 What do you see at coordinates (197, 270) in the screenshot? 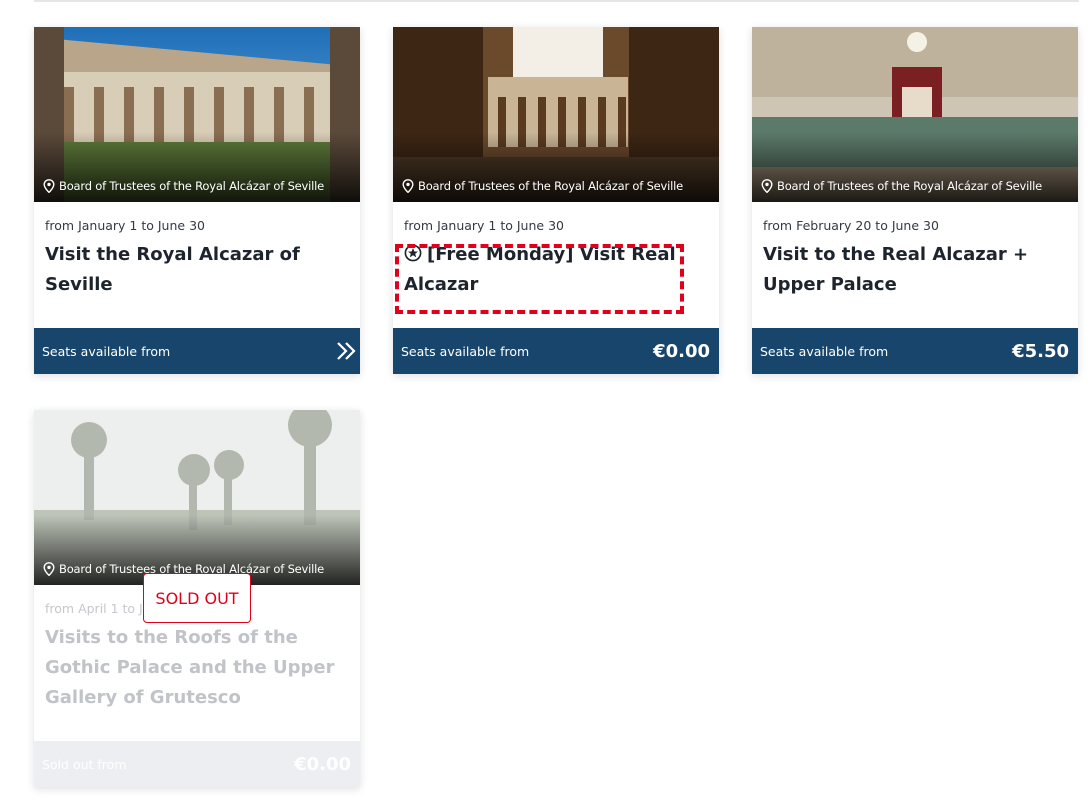
I see `event-title: Visit the Royal Alcazar of Seville` at bounding box center [197, 270].